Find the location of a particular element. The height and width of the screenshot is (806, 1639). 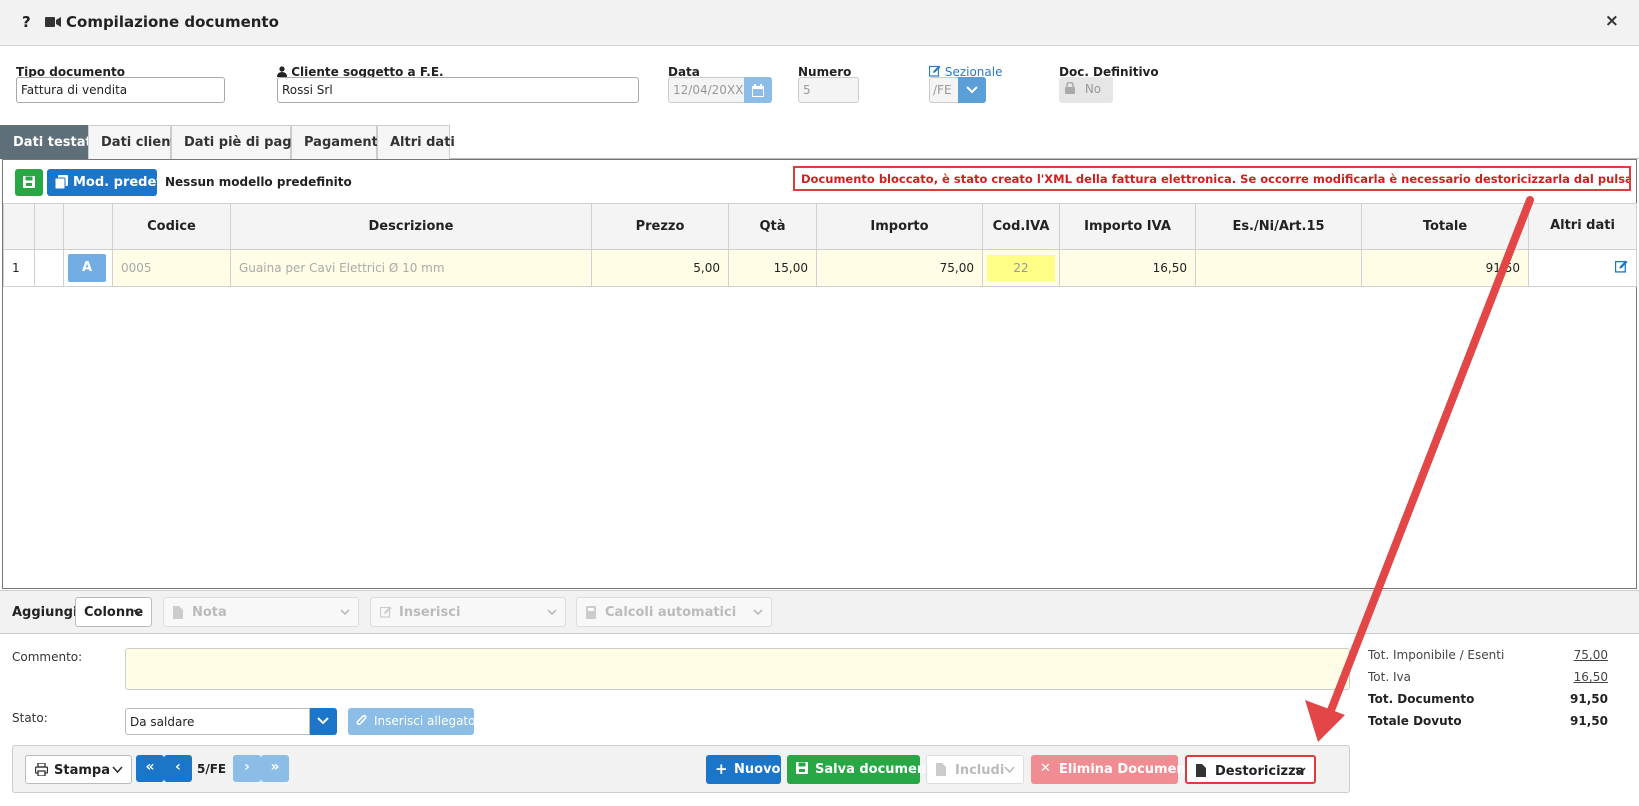

colonne-dropdown: Colonne is located at coordinates (113, 612).